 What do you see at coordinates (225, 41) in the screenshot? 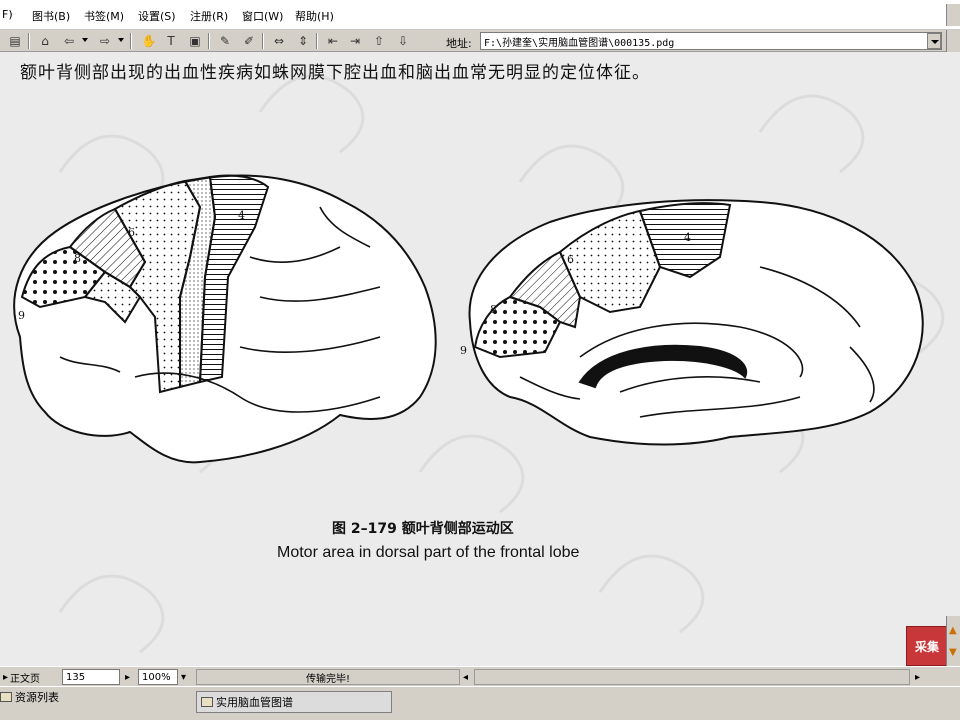
I see `annotate-icon: ✎` at bounding box center [225, 41].